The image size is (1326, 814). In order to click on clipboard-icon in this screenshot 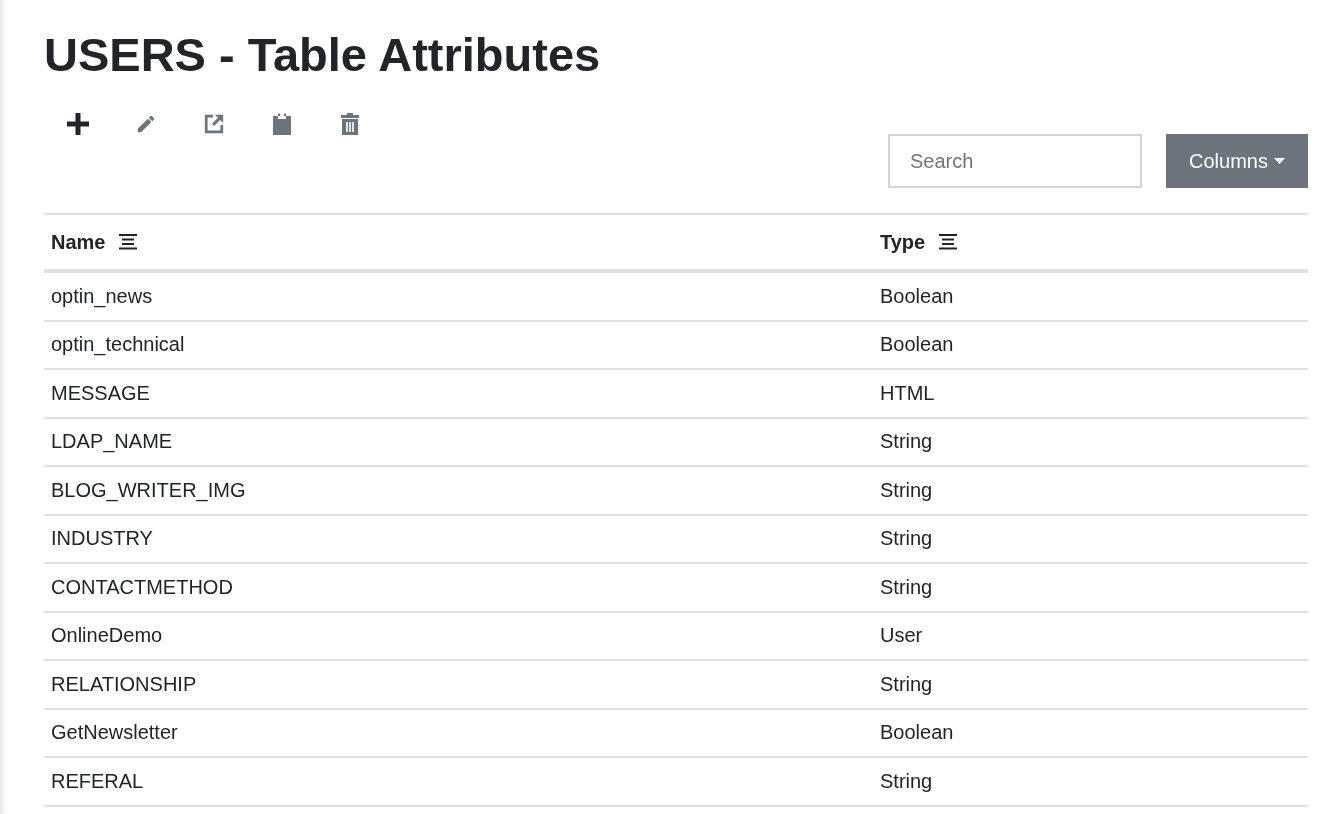, I will do `click(282, 124)`.